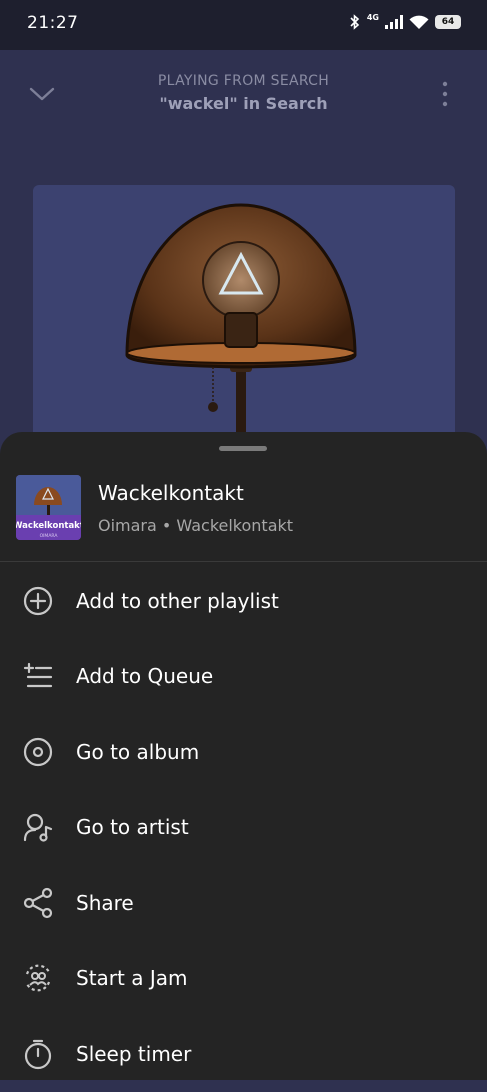  What do you see at coordinates (196, 525) in the screenshot?
I see `track-artist-album: Oimara • Wackelkontakt` at bounding box center [196, 525].